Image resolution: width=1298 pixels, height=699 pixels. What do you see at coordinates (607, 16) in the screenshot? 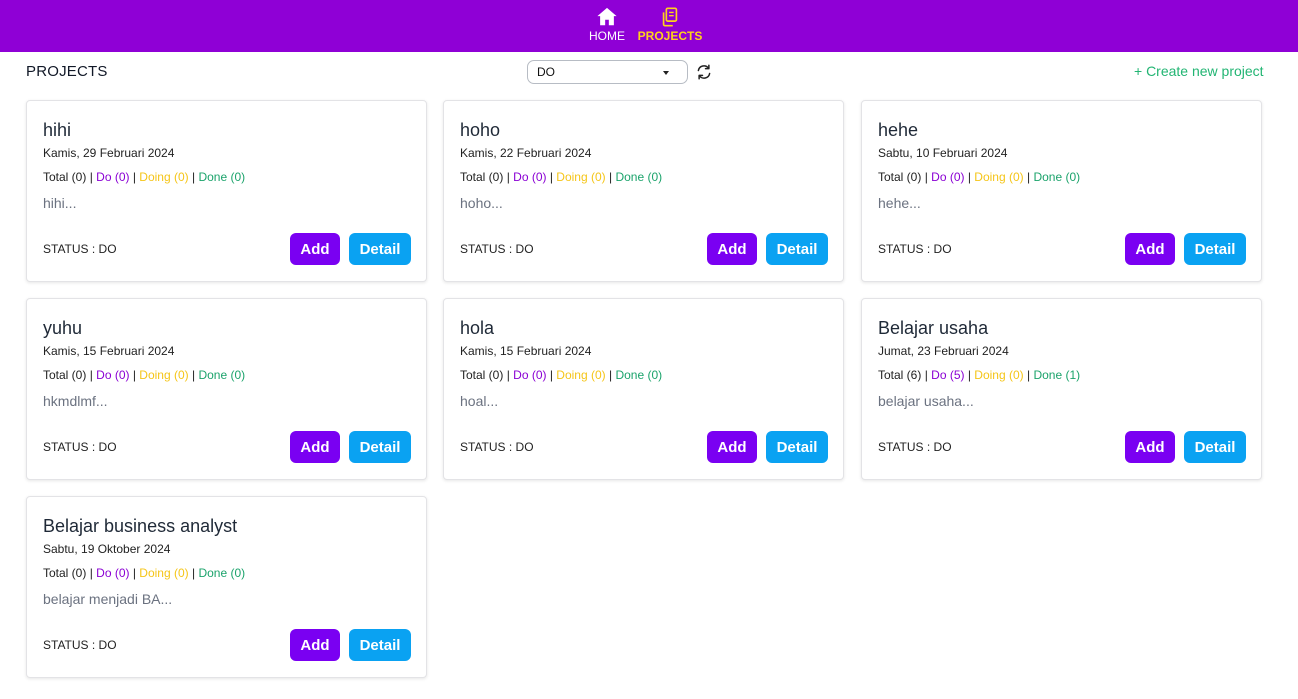
I see `home-icon` at bounding box center [607, 16].